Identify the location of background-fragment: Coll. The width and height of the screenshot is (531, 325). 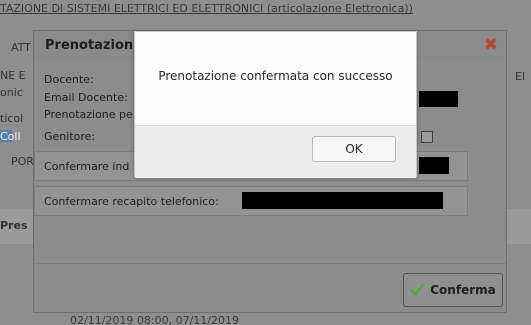
(10, 136).